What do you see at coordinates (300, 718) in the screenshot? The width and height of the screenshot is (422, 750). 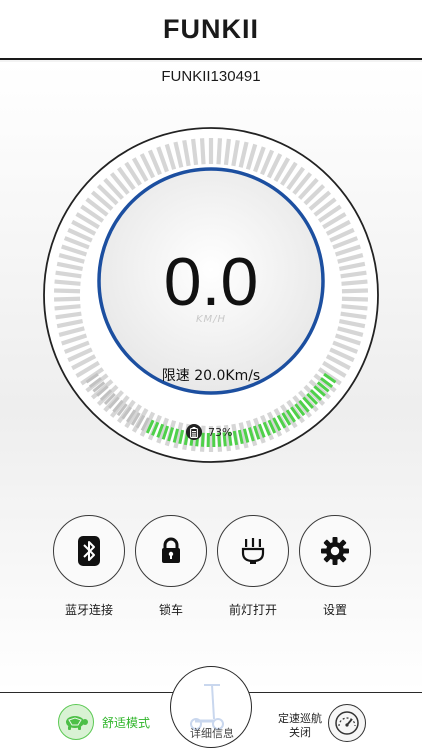 I see `cruise-title: 定速巡航` at bounding box center [300, 718].